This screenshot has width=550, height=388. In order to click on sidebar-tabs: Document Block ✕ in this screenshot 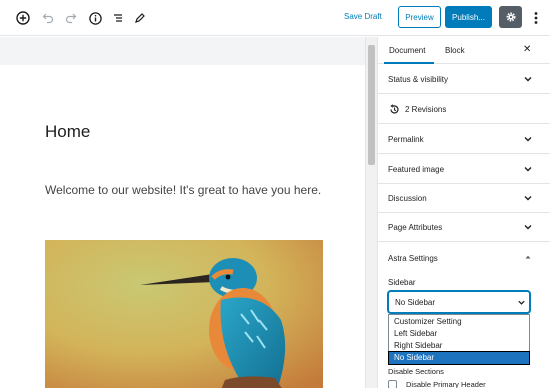, I will do `click(464, 50)`.